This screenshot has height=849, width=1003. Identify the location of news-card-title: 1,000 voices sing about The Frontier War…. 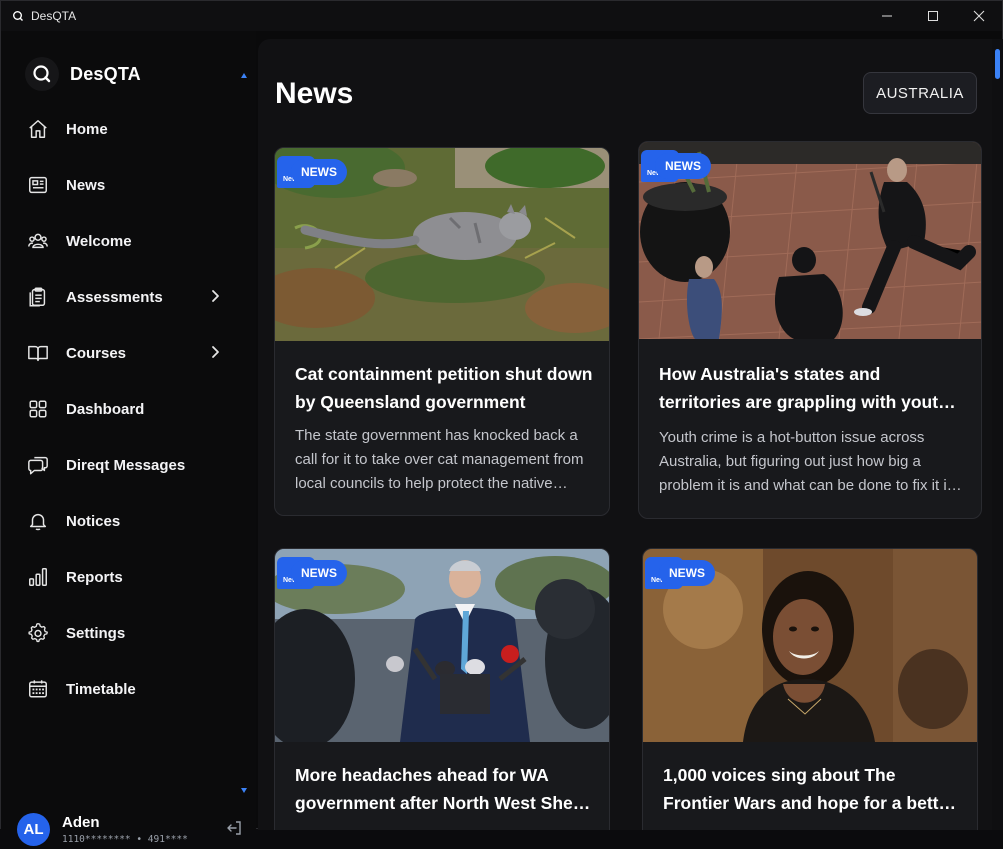
(809, 789).